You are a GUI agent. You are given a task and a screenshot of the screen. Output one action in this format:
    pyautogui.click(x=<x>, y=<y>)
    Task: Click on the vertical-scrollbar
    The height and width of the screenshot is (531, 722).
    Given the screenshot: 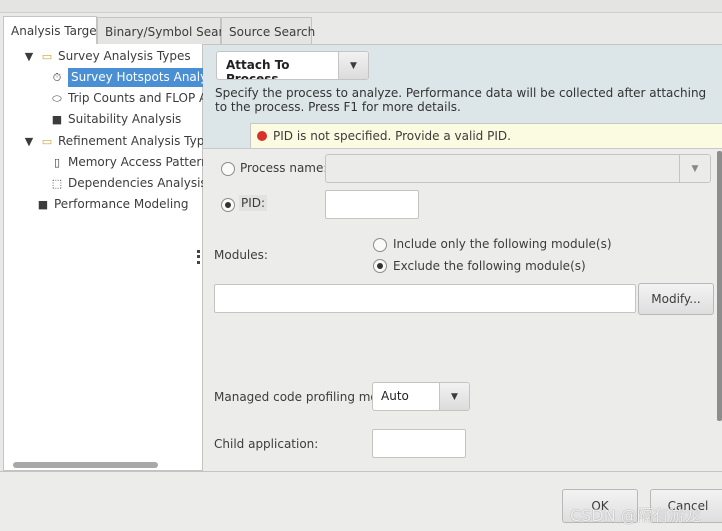 What is the action you would take?
    pyautogui.click(x=719, y=286)
    